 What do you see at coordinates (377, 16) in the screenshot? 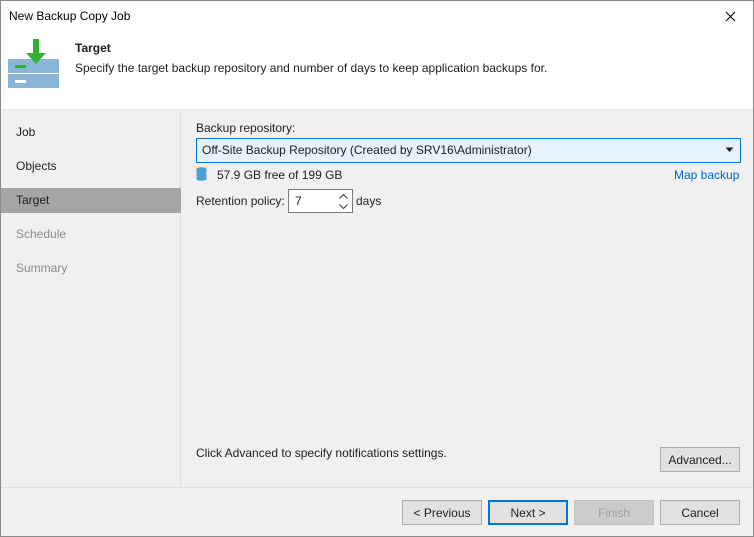
I see `title-bar: New Backup Copy Job` at bounding box center [377, 16].